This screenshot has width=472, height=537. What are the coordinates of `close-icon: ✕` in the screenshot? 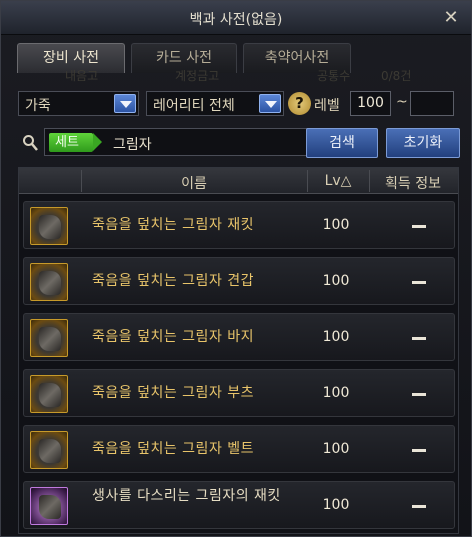 It's located at (451, 18).